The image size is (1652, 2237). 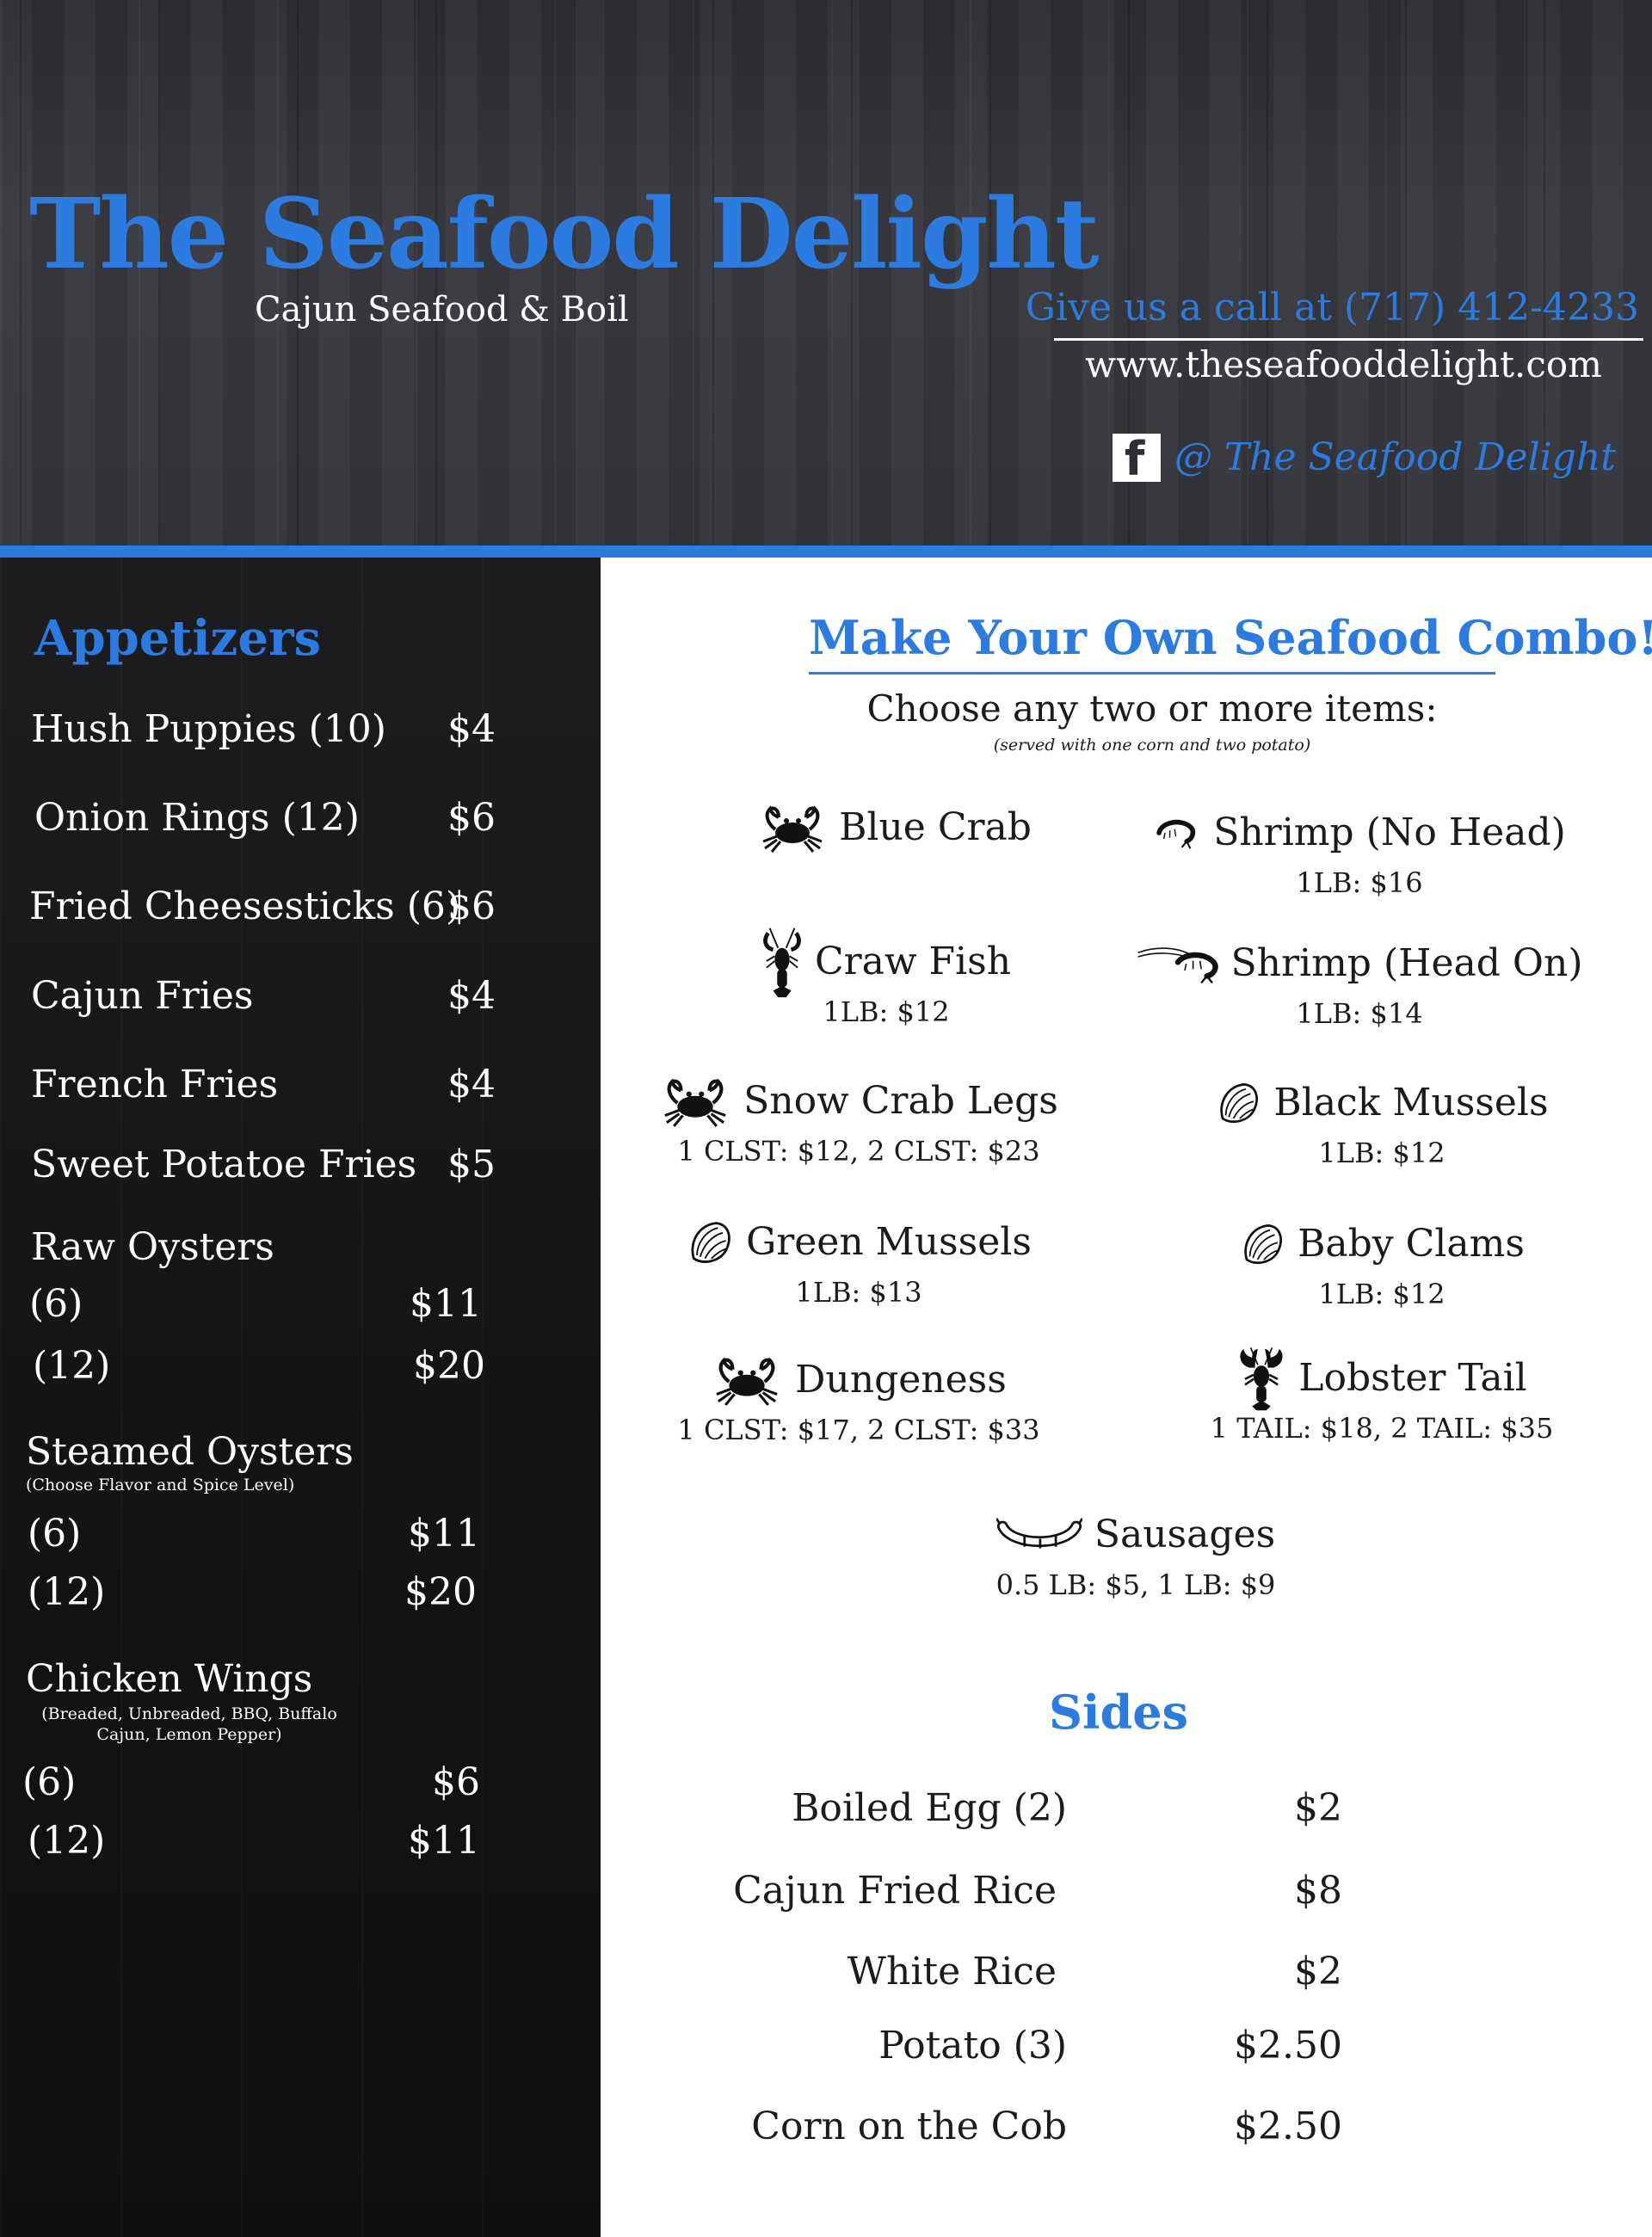 I want to click on item-name: Dungeness, so click(x=901, y=1380).